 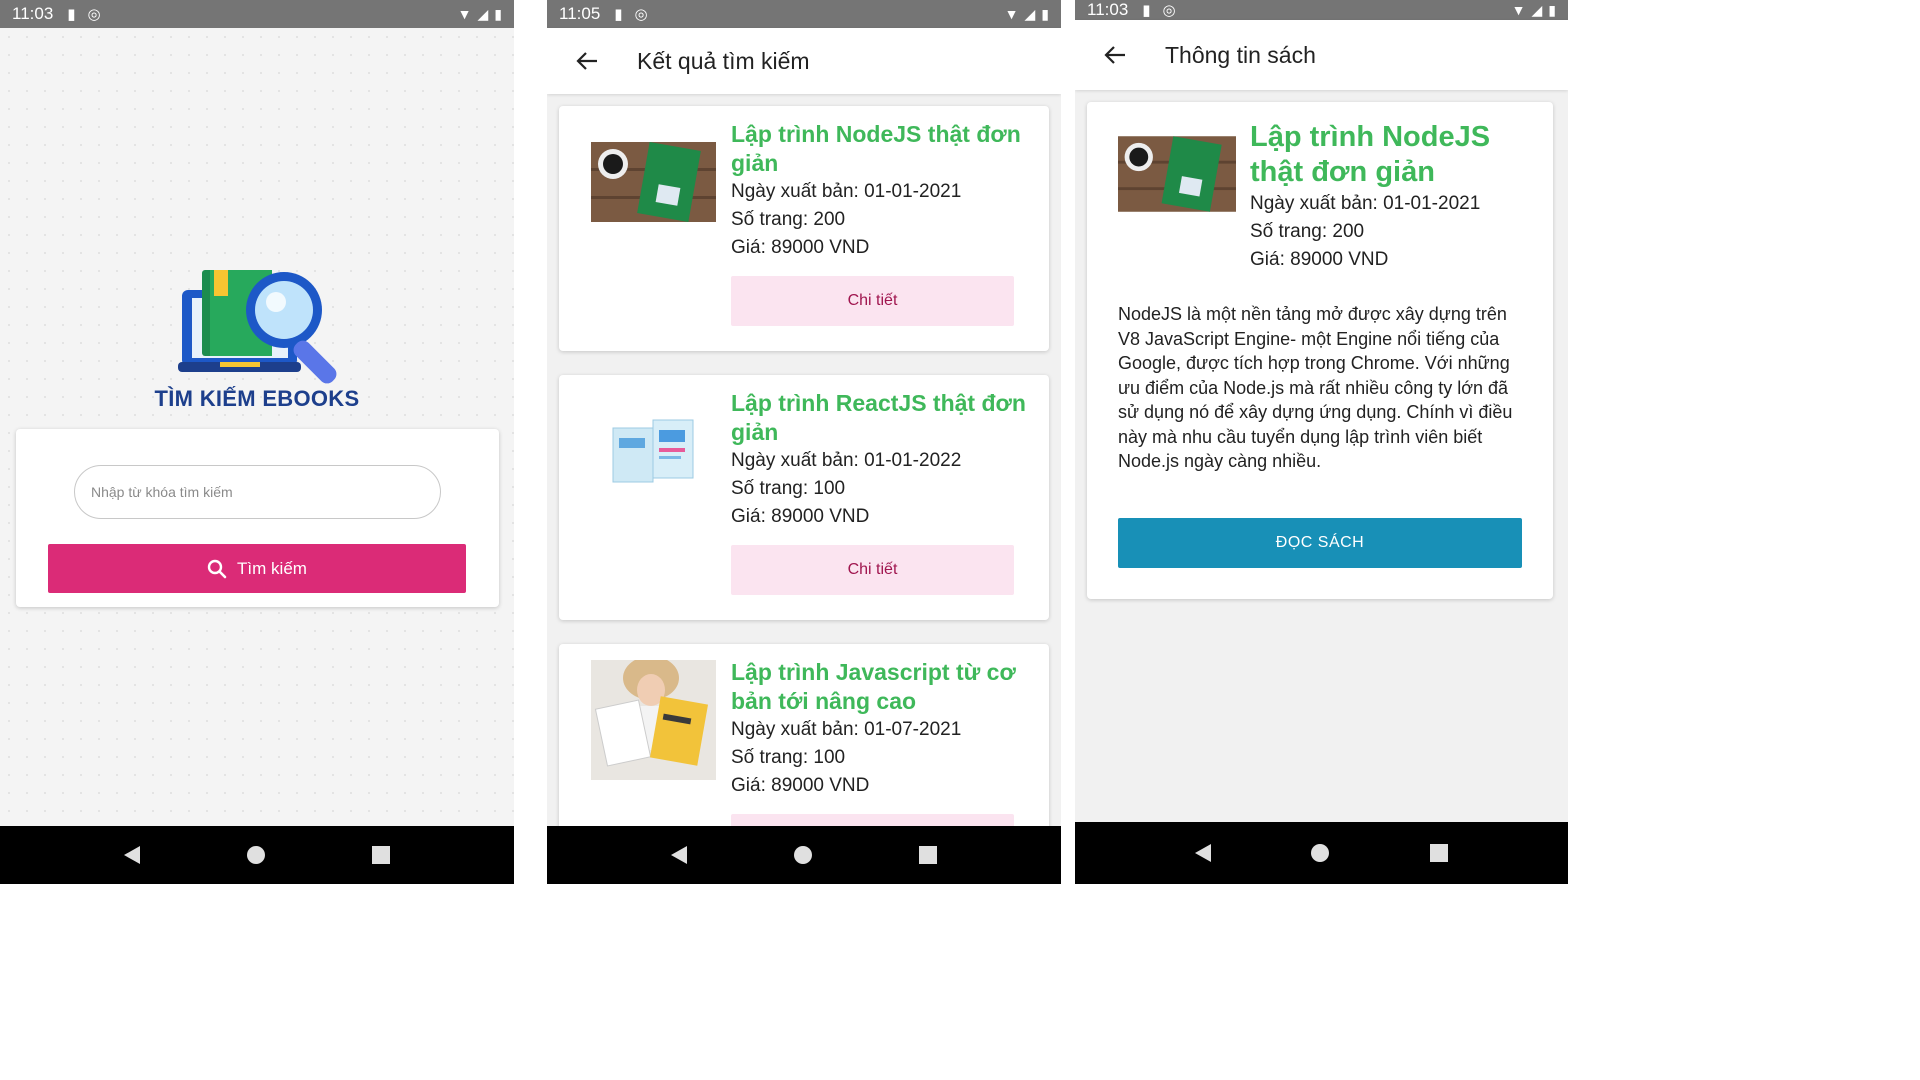 I want to click on search-input, so click(x=257, y=492).